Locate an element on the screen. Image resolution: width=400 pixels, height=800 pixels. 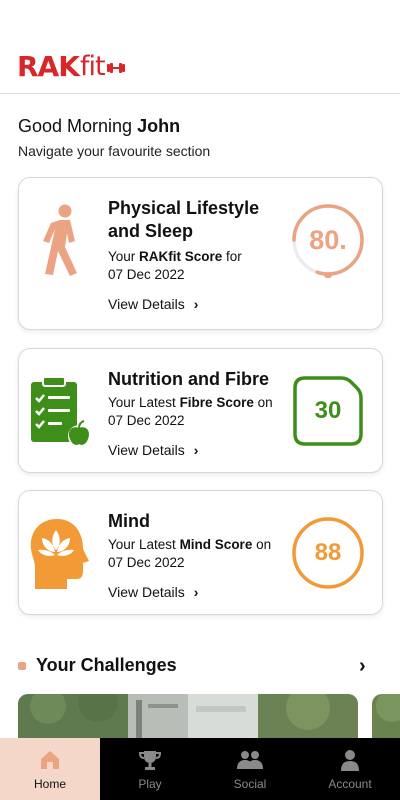
rakfit-logo: RAK fit is located at coordinates (71, 67).